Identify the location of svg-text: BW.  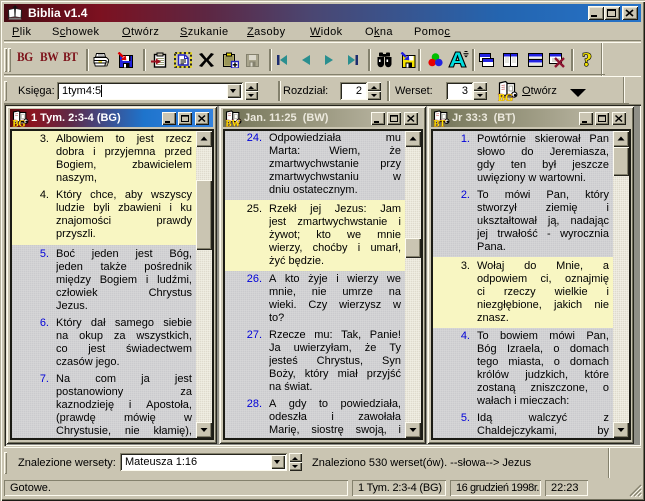
(233, 123).